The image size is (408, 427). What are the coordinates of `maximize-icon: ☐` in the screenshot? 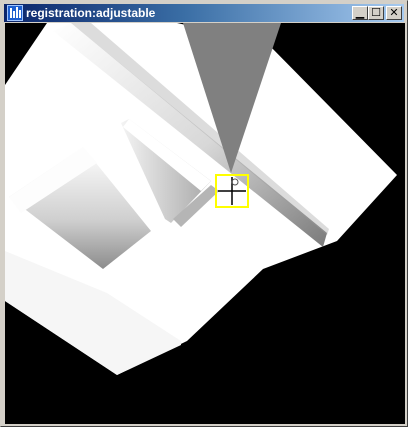 It's located at (376, 12).